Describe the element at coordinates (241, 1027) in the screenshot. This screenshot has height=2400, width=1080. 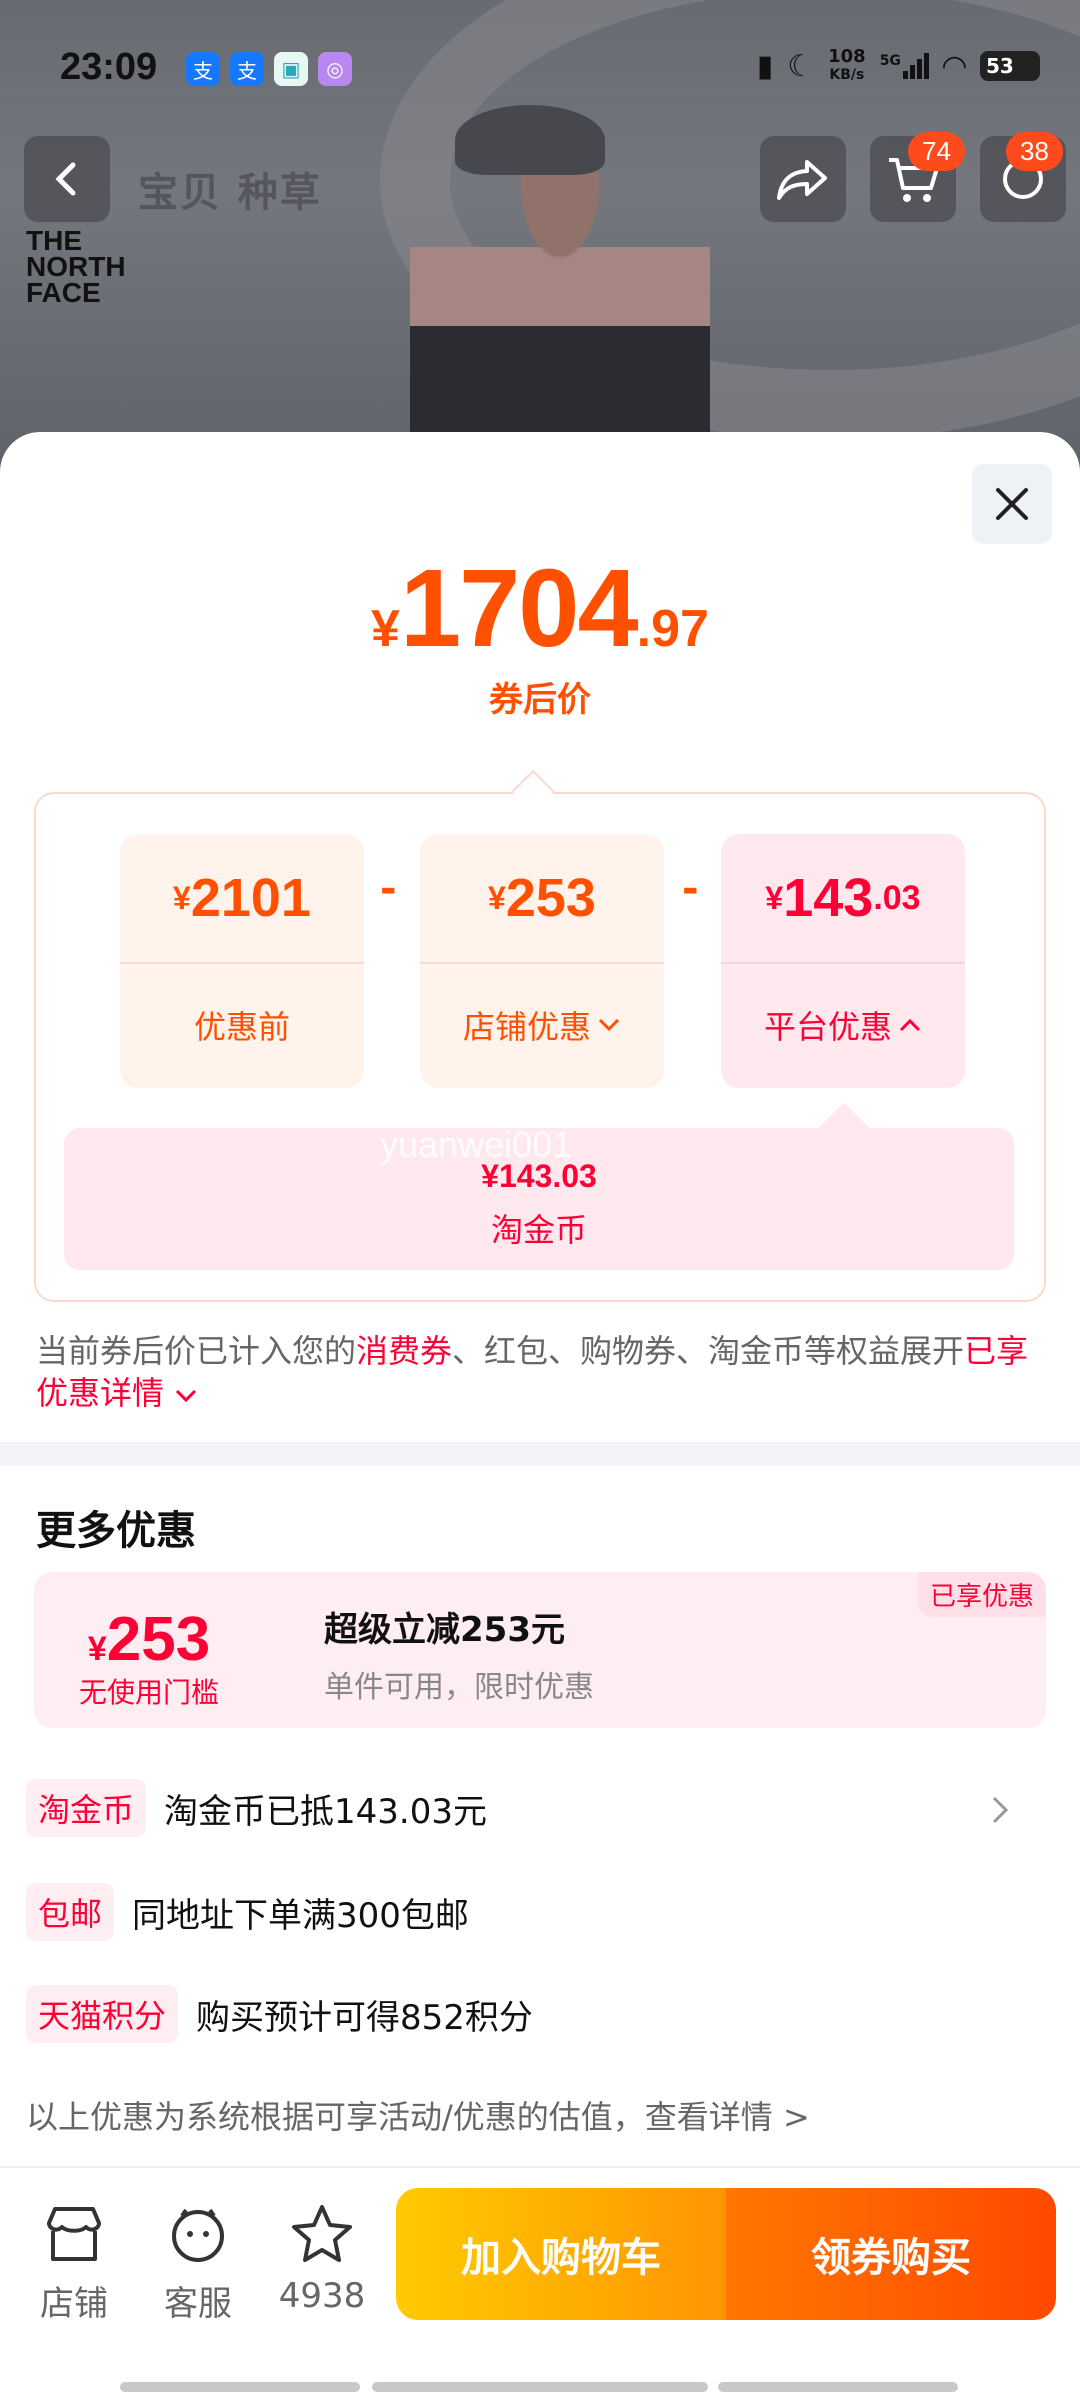
I see `original-price-label: 优惠前` at that location.